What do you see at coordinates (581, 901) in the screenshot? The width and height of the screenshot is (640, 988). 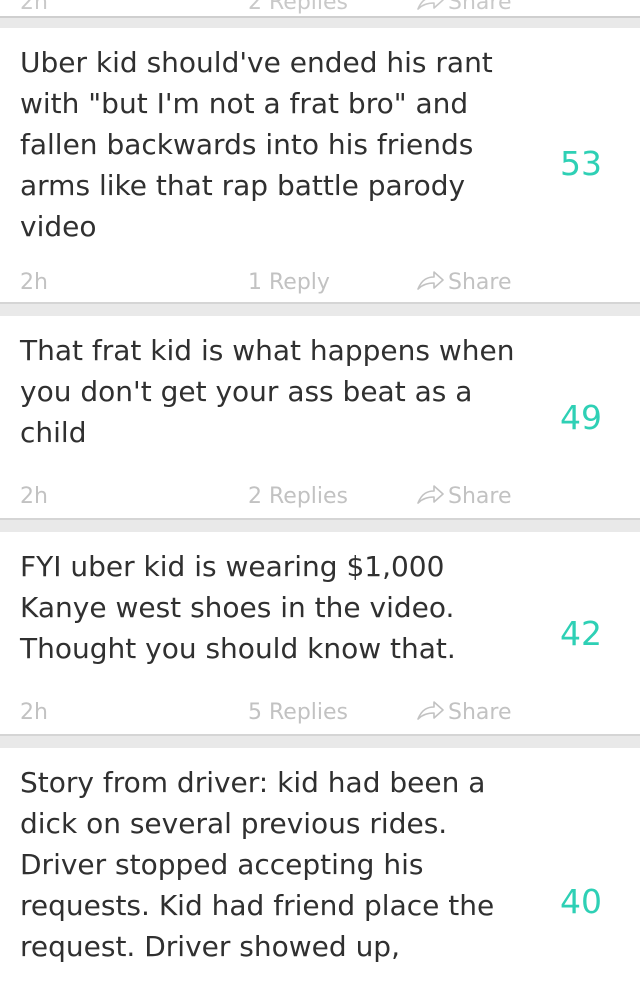 I see `vote-count: 40` at bounding box center [581, 901].